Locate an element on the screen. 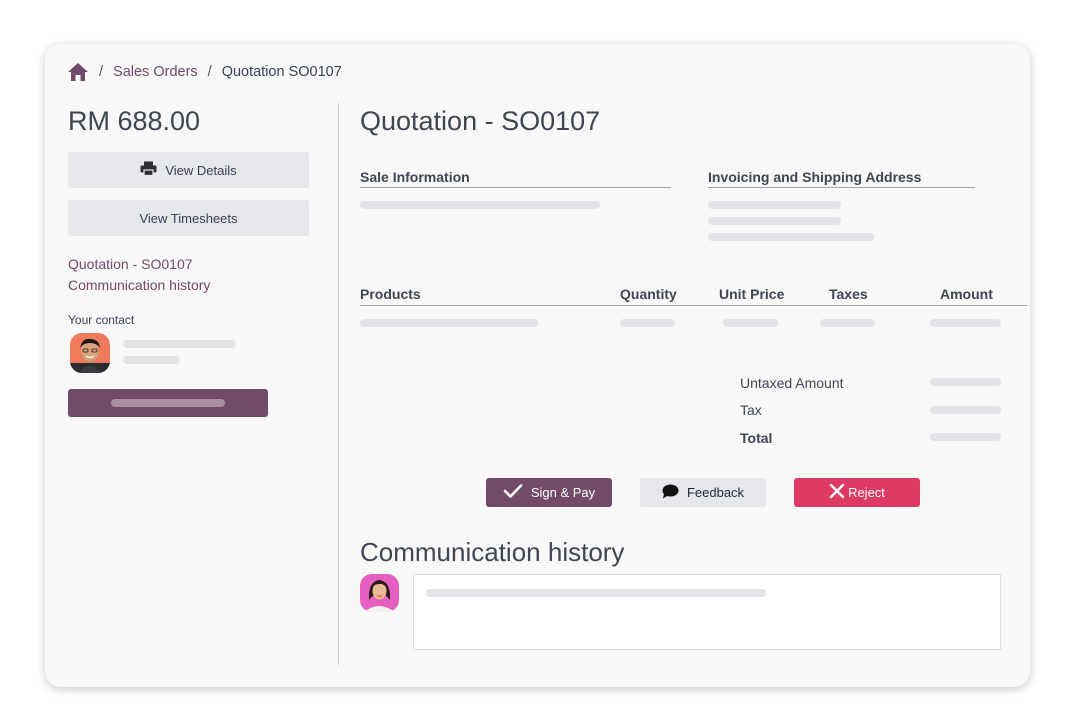  table-row-quantity-skeleton is located at coordinates (647, 323).